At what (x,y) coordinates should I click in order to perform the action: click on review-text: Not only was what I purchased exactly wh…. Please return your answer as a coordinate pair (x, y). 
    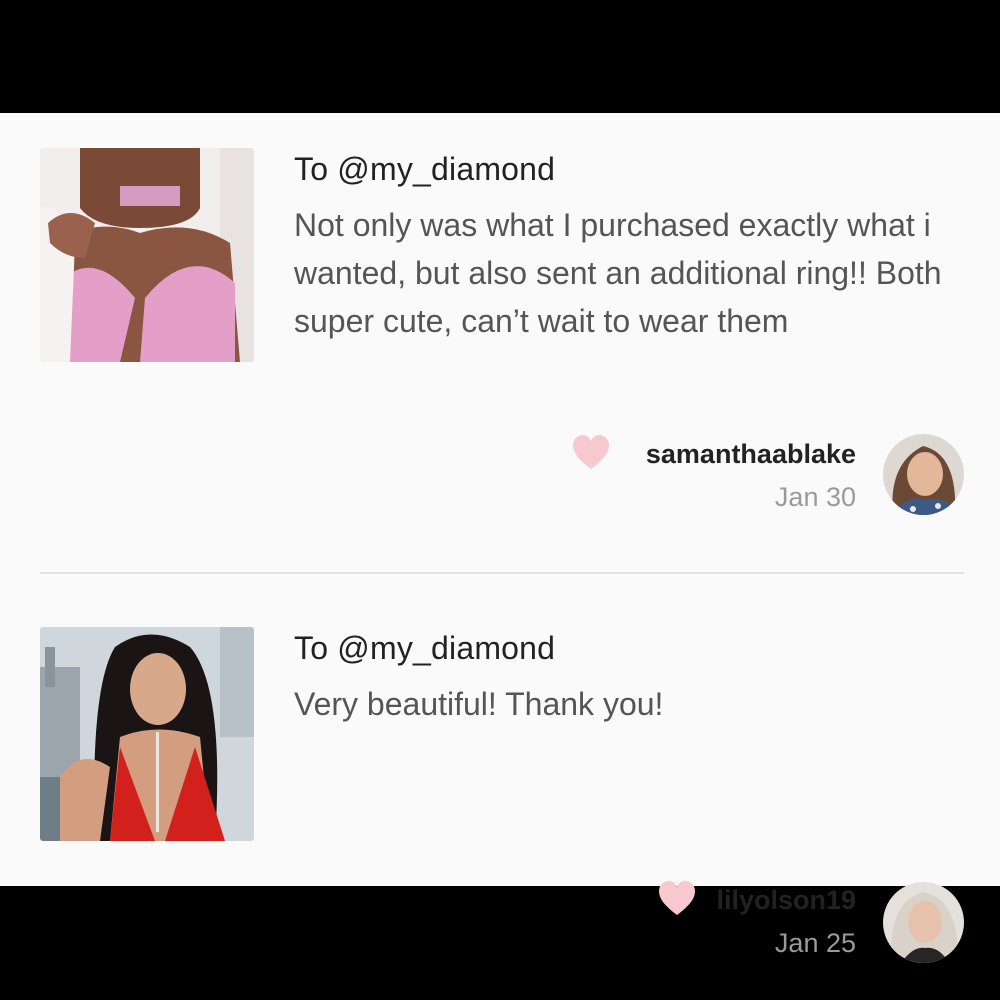
    Looking at the image, I should click on (618, 273).